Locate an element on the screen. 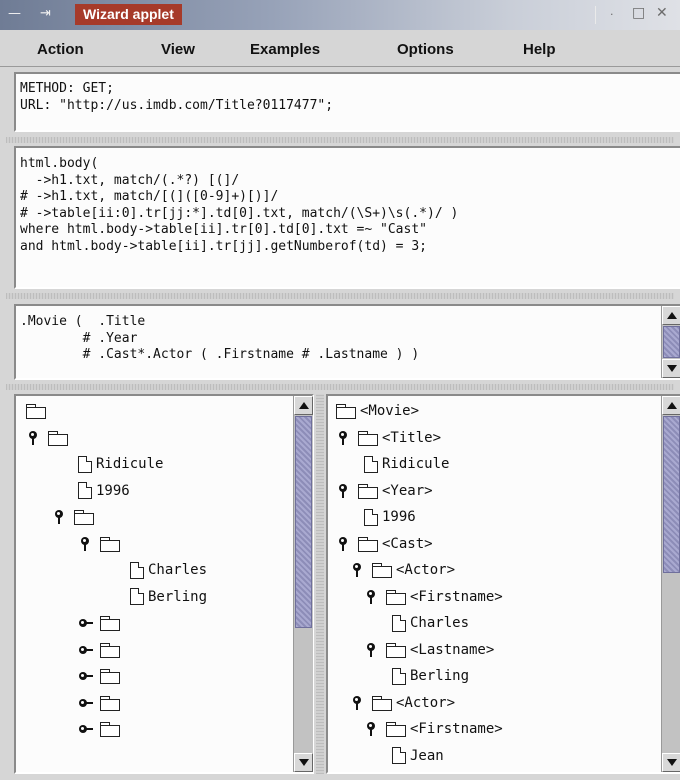 The height and width of the screenshot is (780, 680). xml-tree-scrollbar is located at coordinates (670, 584).